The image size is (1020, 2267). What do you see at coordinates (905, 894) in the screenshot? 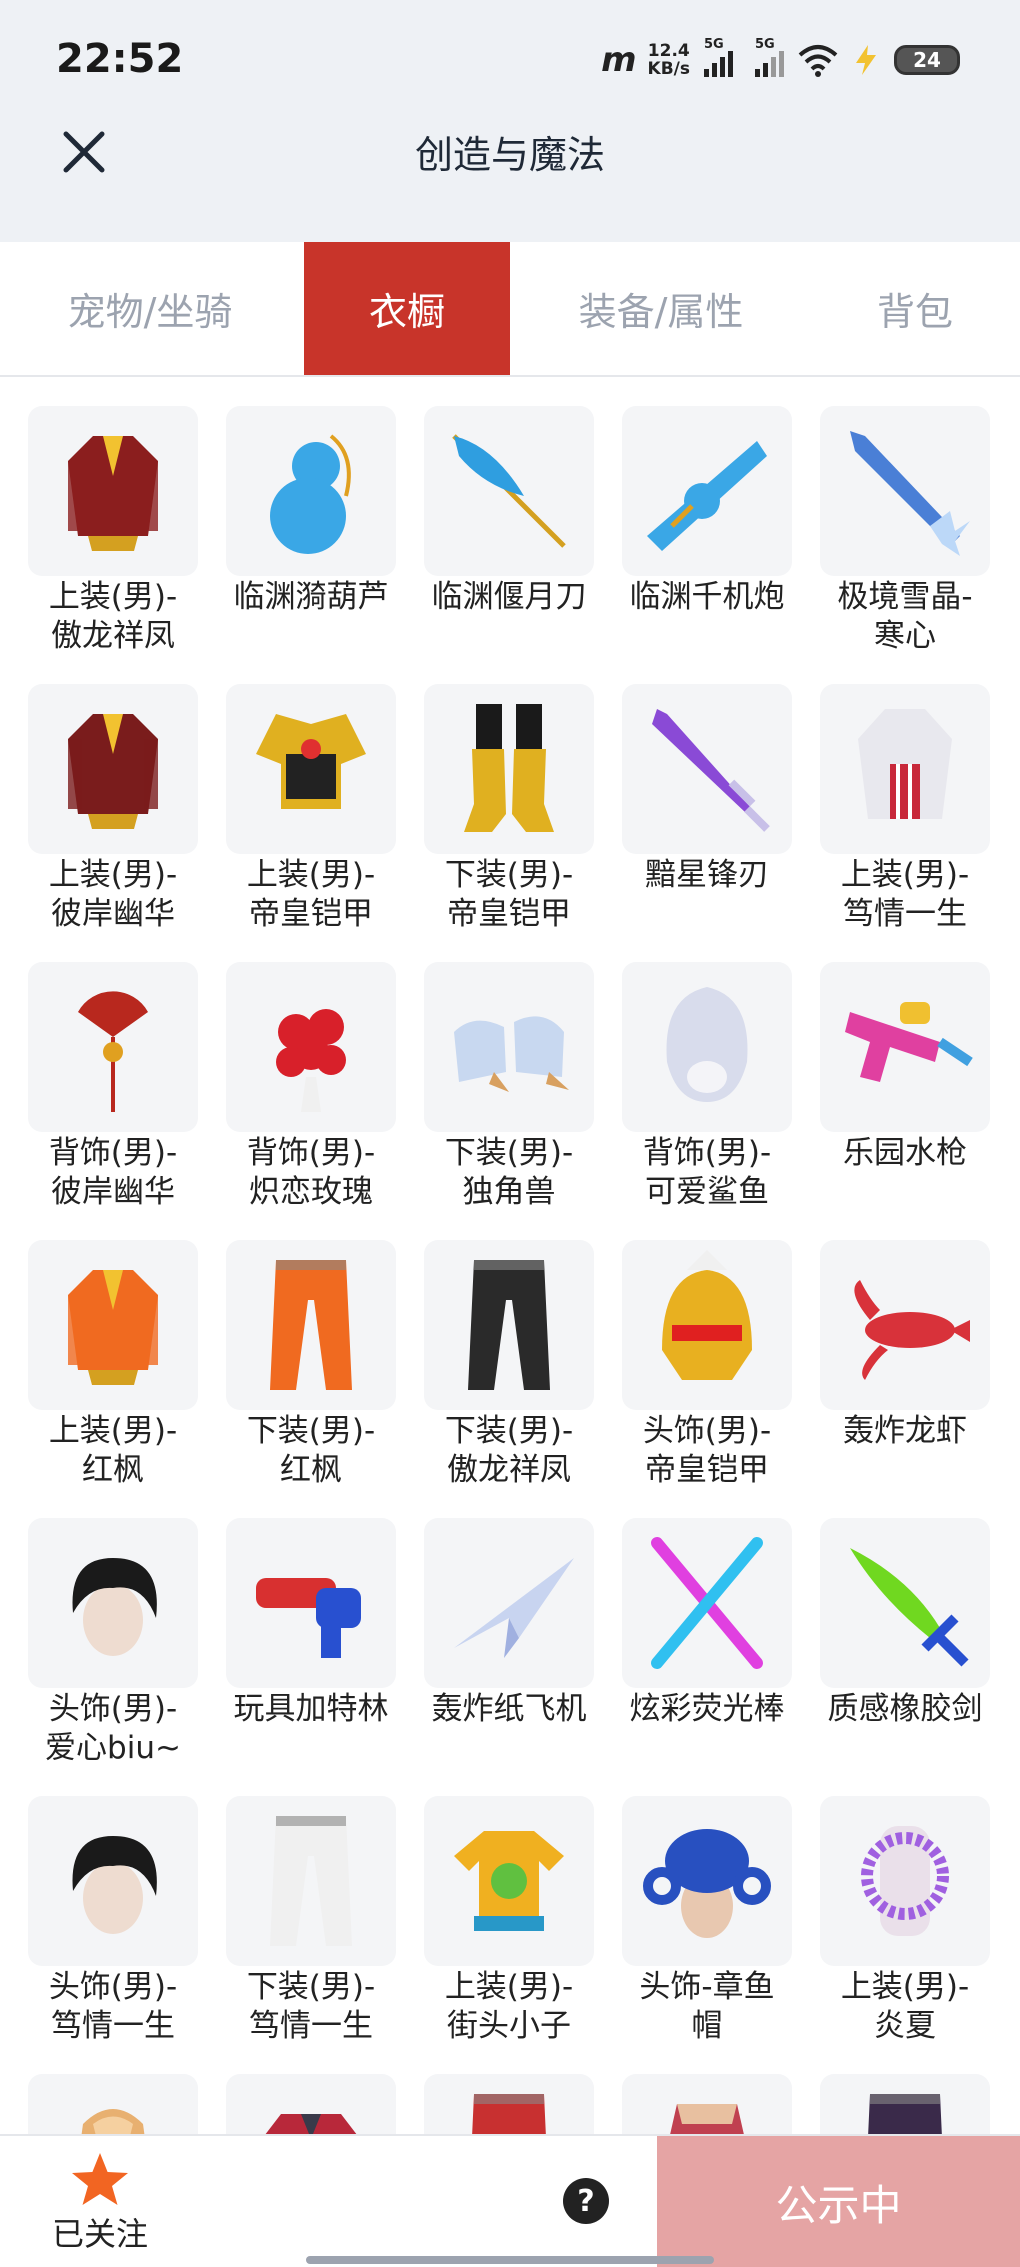
I see `item-name: 上装(男)- 笃情一生` at bounding box center [905, 894].